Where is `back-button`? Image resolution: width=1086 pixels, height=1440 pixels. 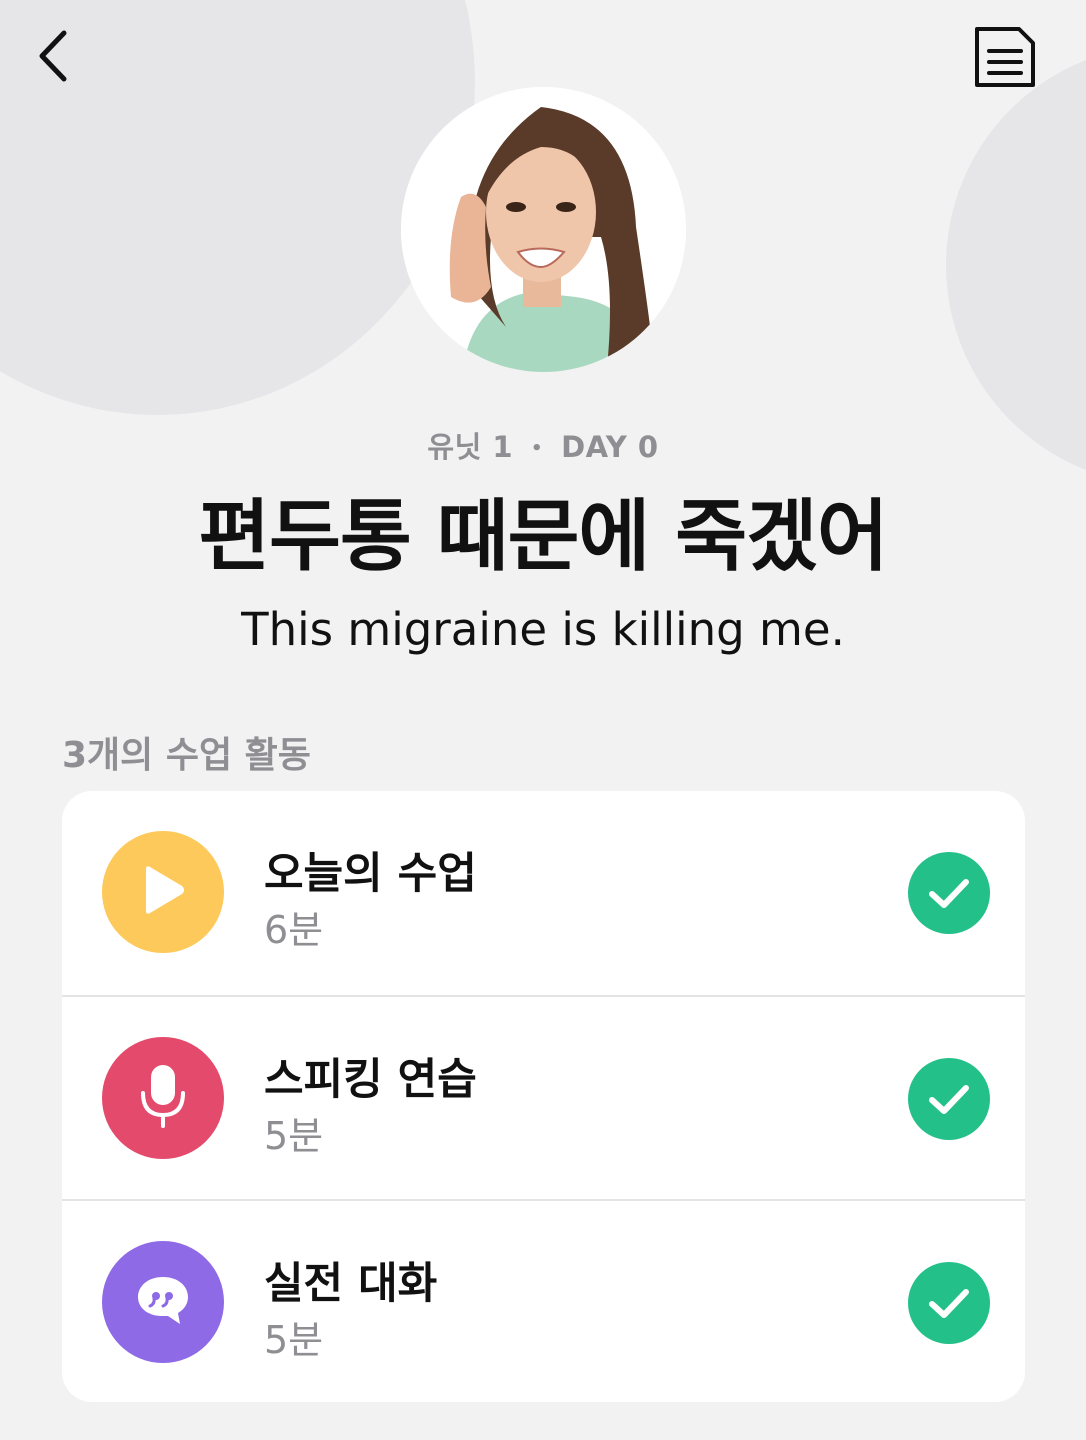
back-button is located at coordinates (52, 58).